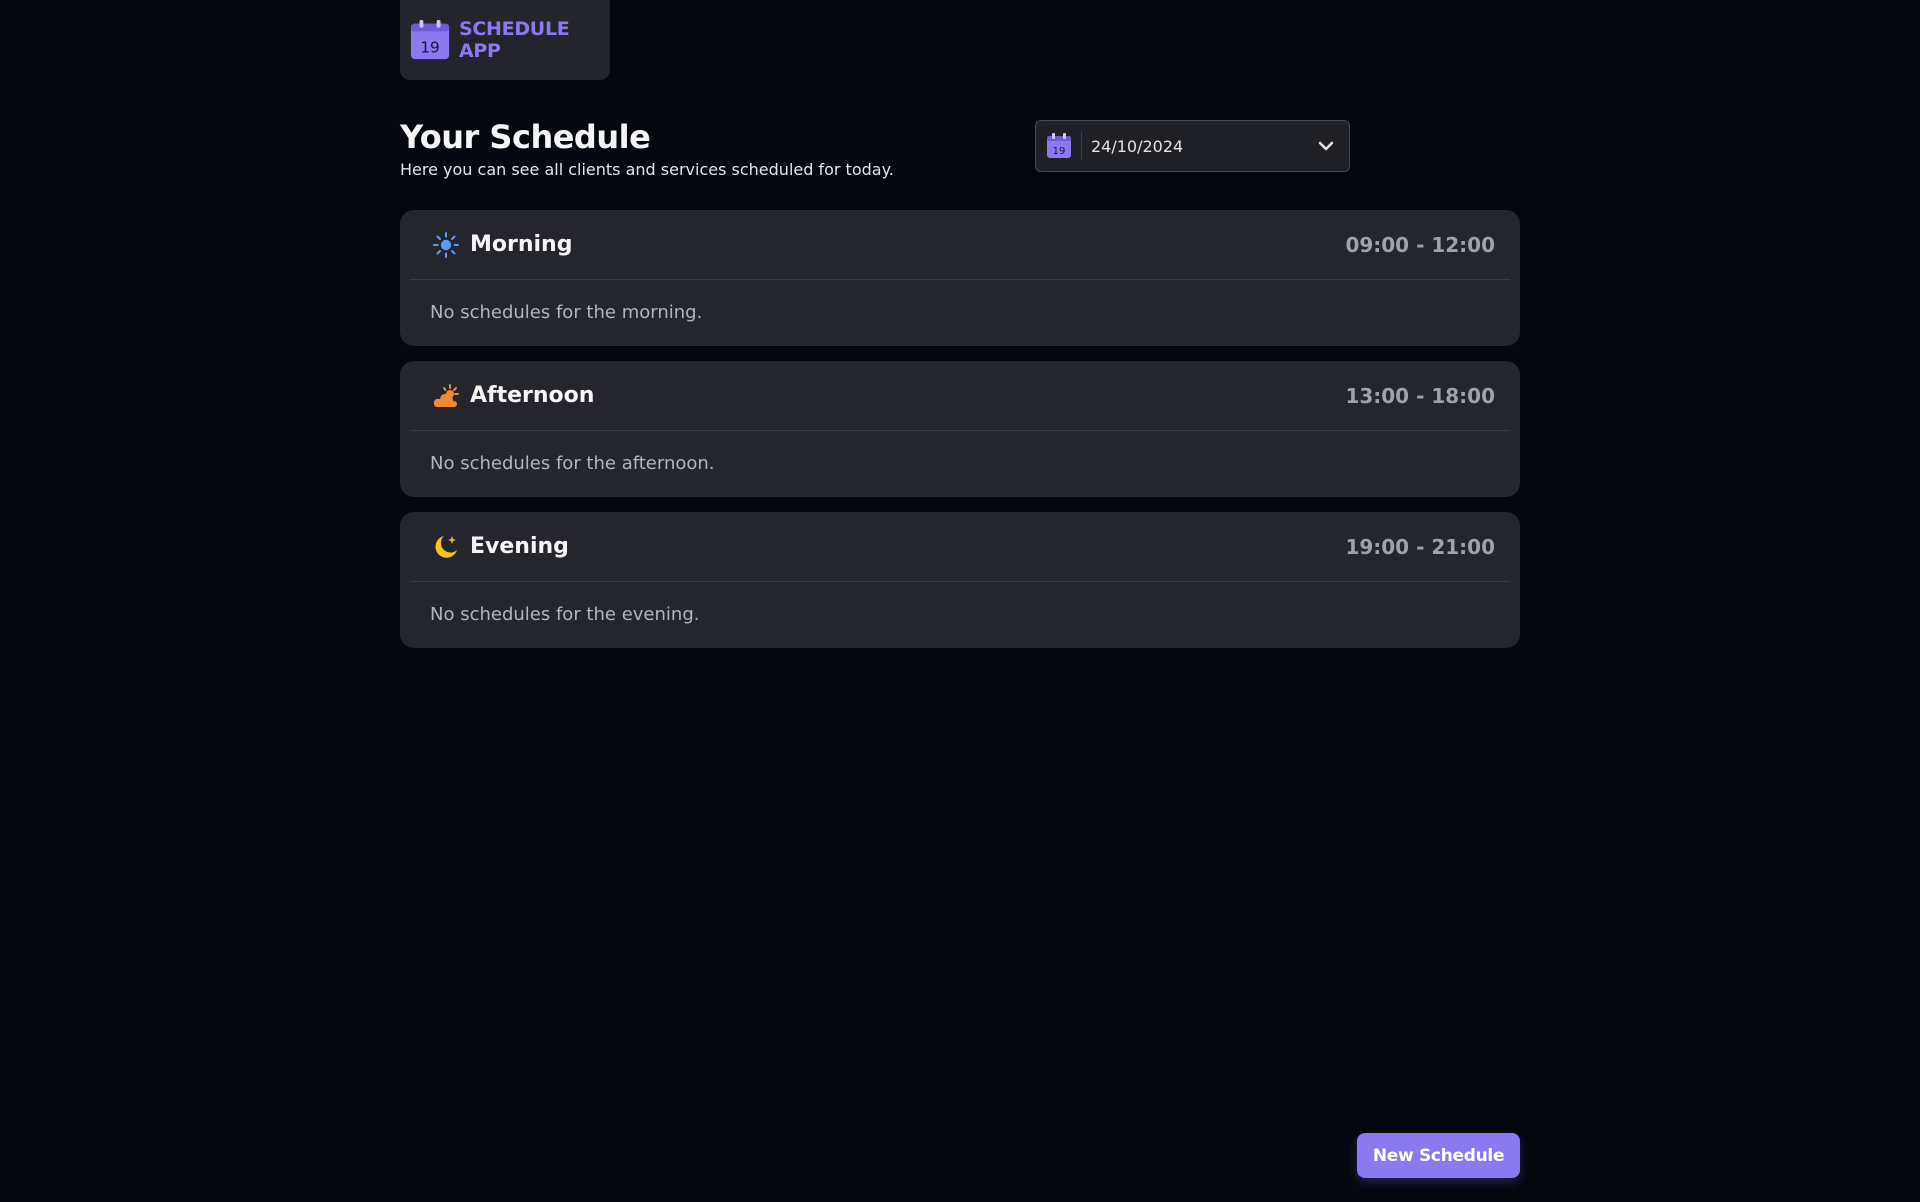 Image resolution: width=1920 pixels, height=1202 pixels. I want to click on empty-message: No schedules for the morning., so click(566, 312).